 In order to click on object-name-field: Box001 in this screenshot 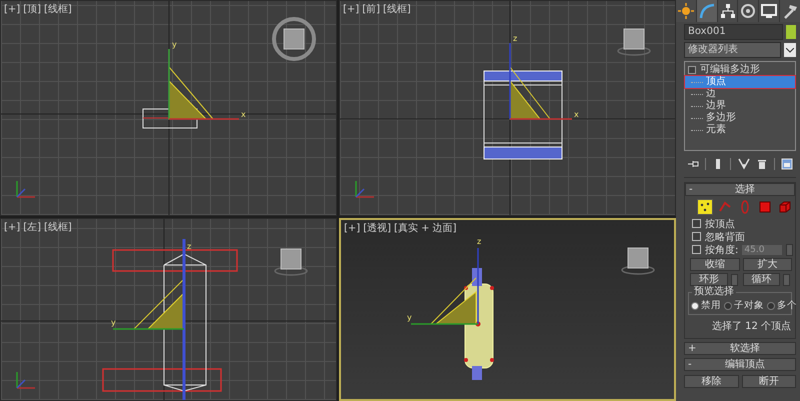, I will do `click(733, 32)`.